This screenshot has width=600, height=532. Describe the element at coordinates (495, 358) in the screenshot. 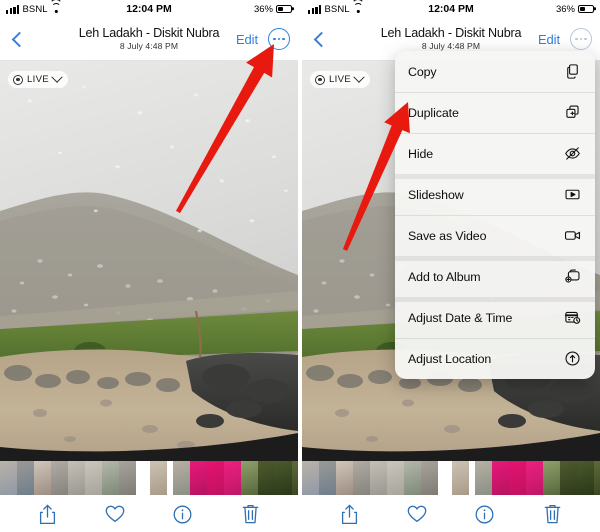

I see `context-menu-item-adjust-location: Adjust Location` at that location.